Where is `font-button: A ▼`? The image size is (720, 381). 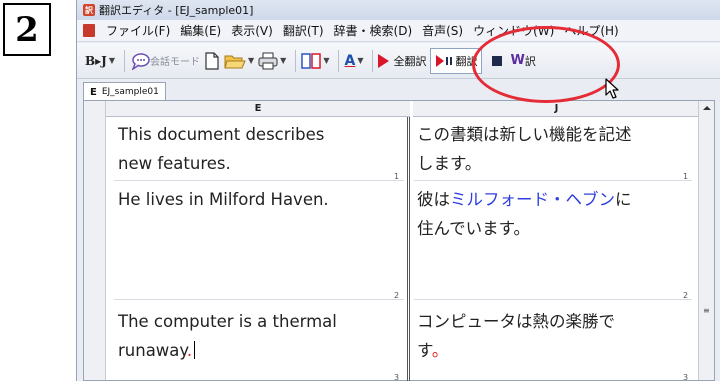
font-button: A ▼ is located at coordinates (353, 61).